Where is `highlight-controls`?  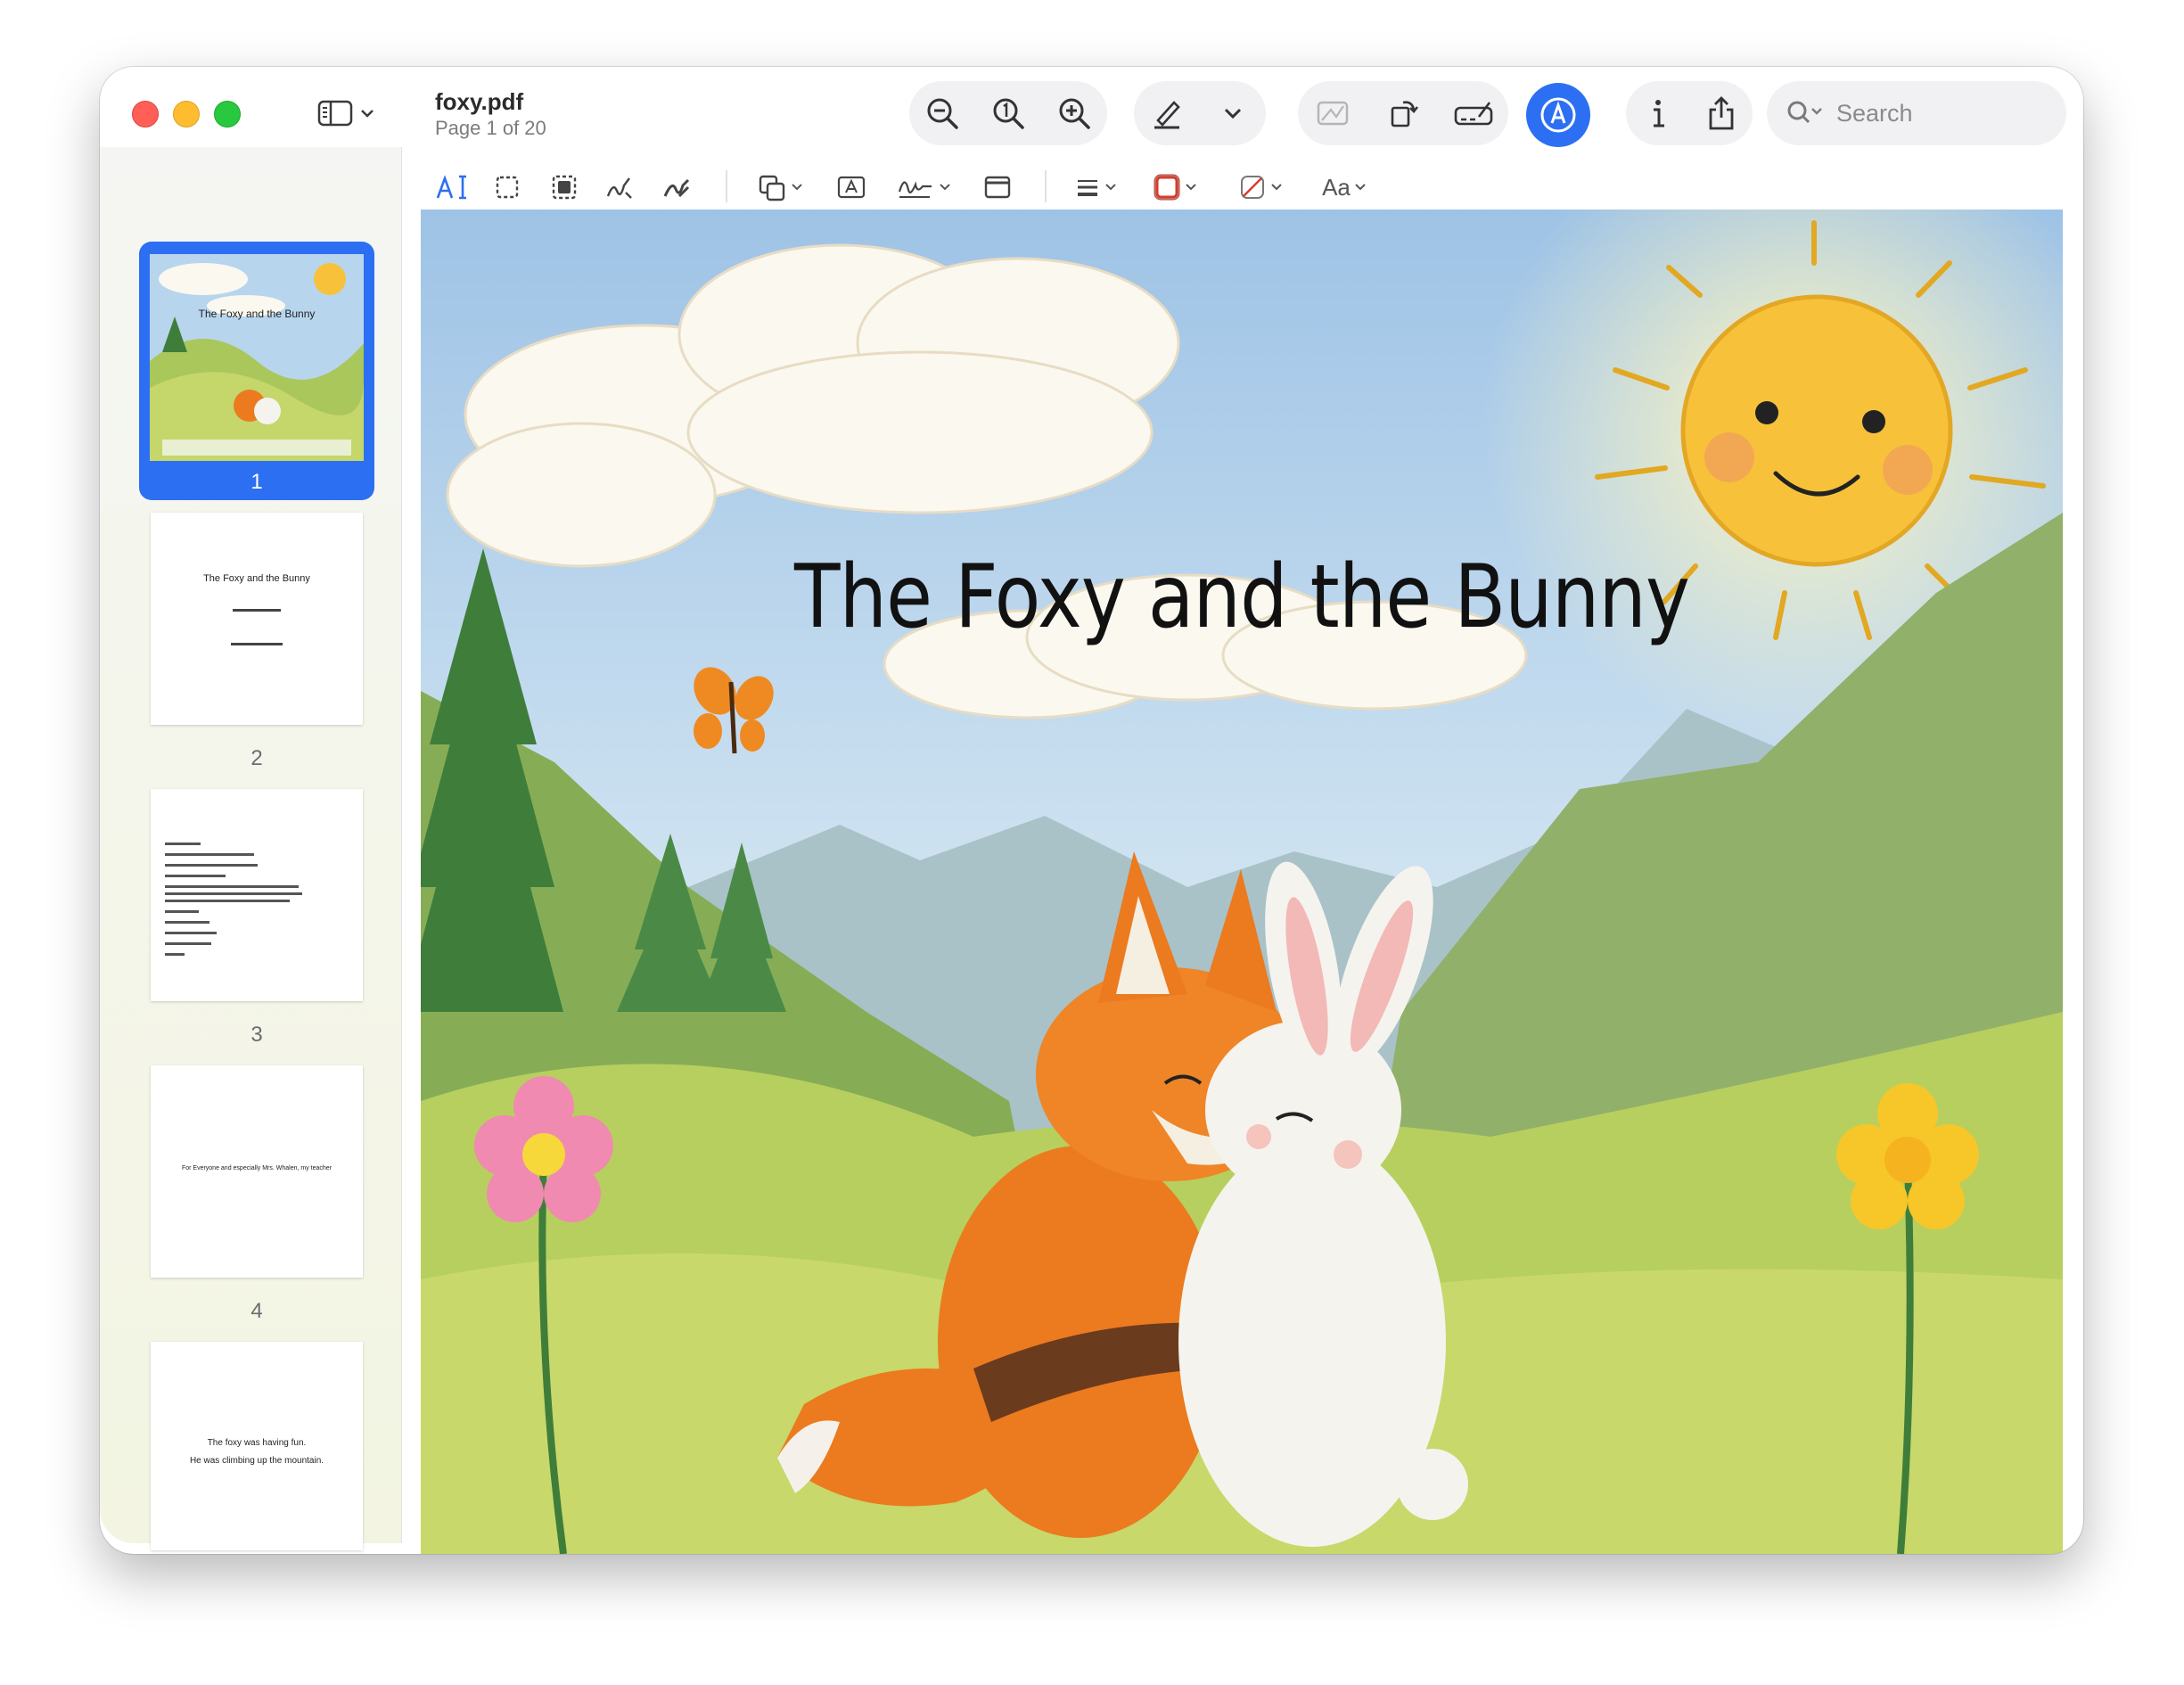
highlight-controls is located at coordinates (1200, 113).